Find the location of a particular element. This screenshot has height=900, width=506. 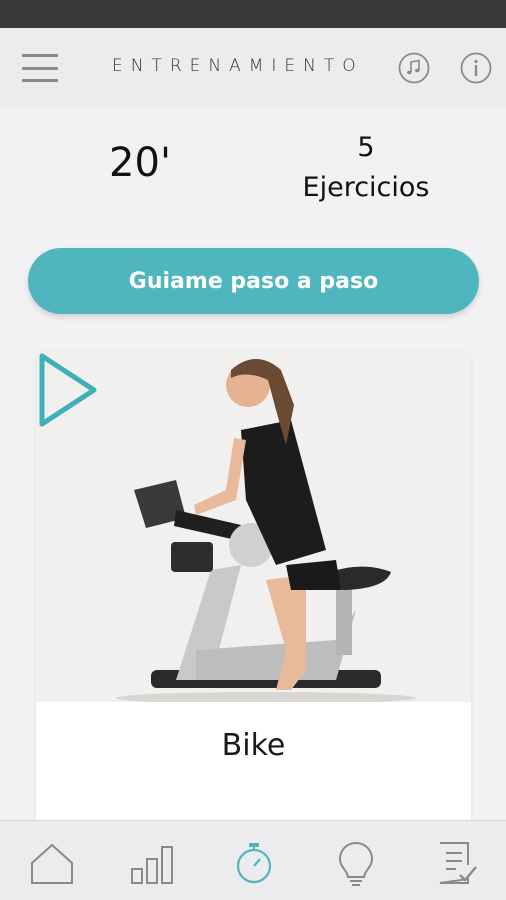

page-title: ENTRENAMIENTO is located at coordinates (238, 66).